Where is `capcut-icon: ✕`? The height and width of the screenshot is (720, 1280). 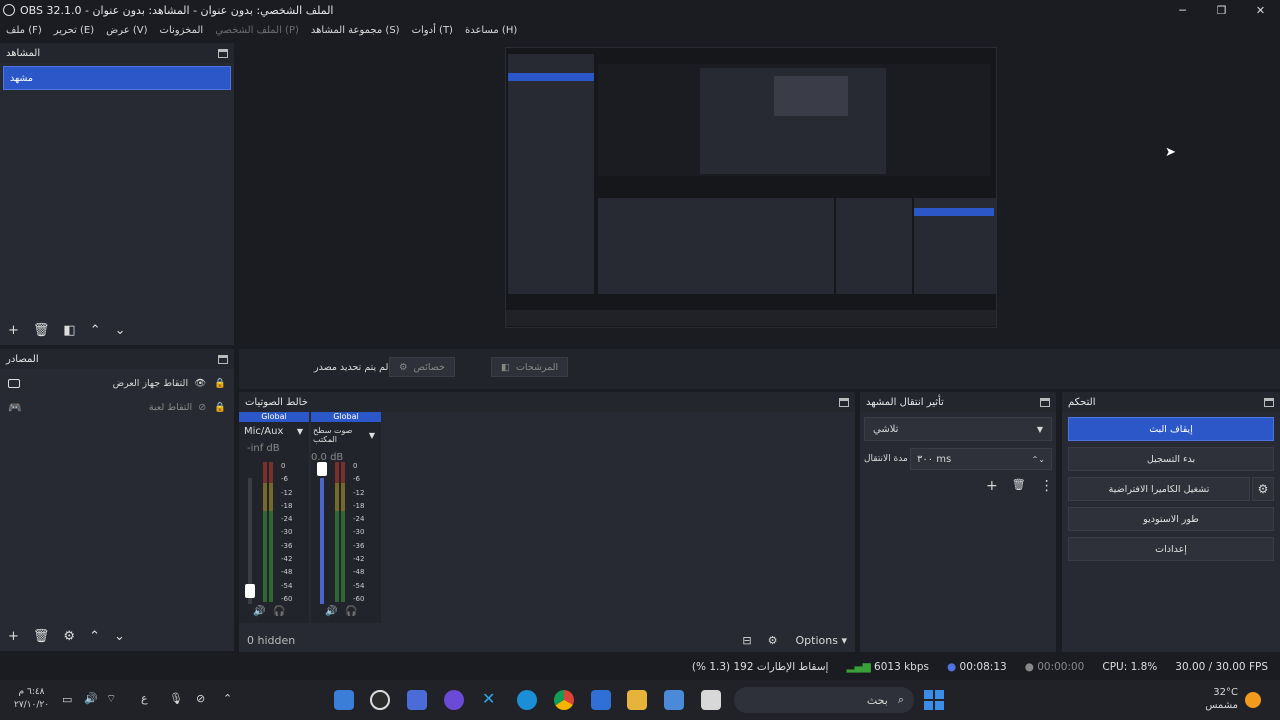 capcut-icon: ✕ is located at coordinates (488, 698).